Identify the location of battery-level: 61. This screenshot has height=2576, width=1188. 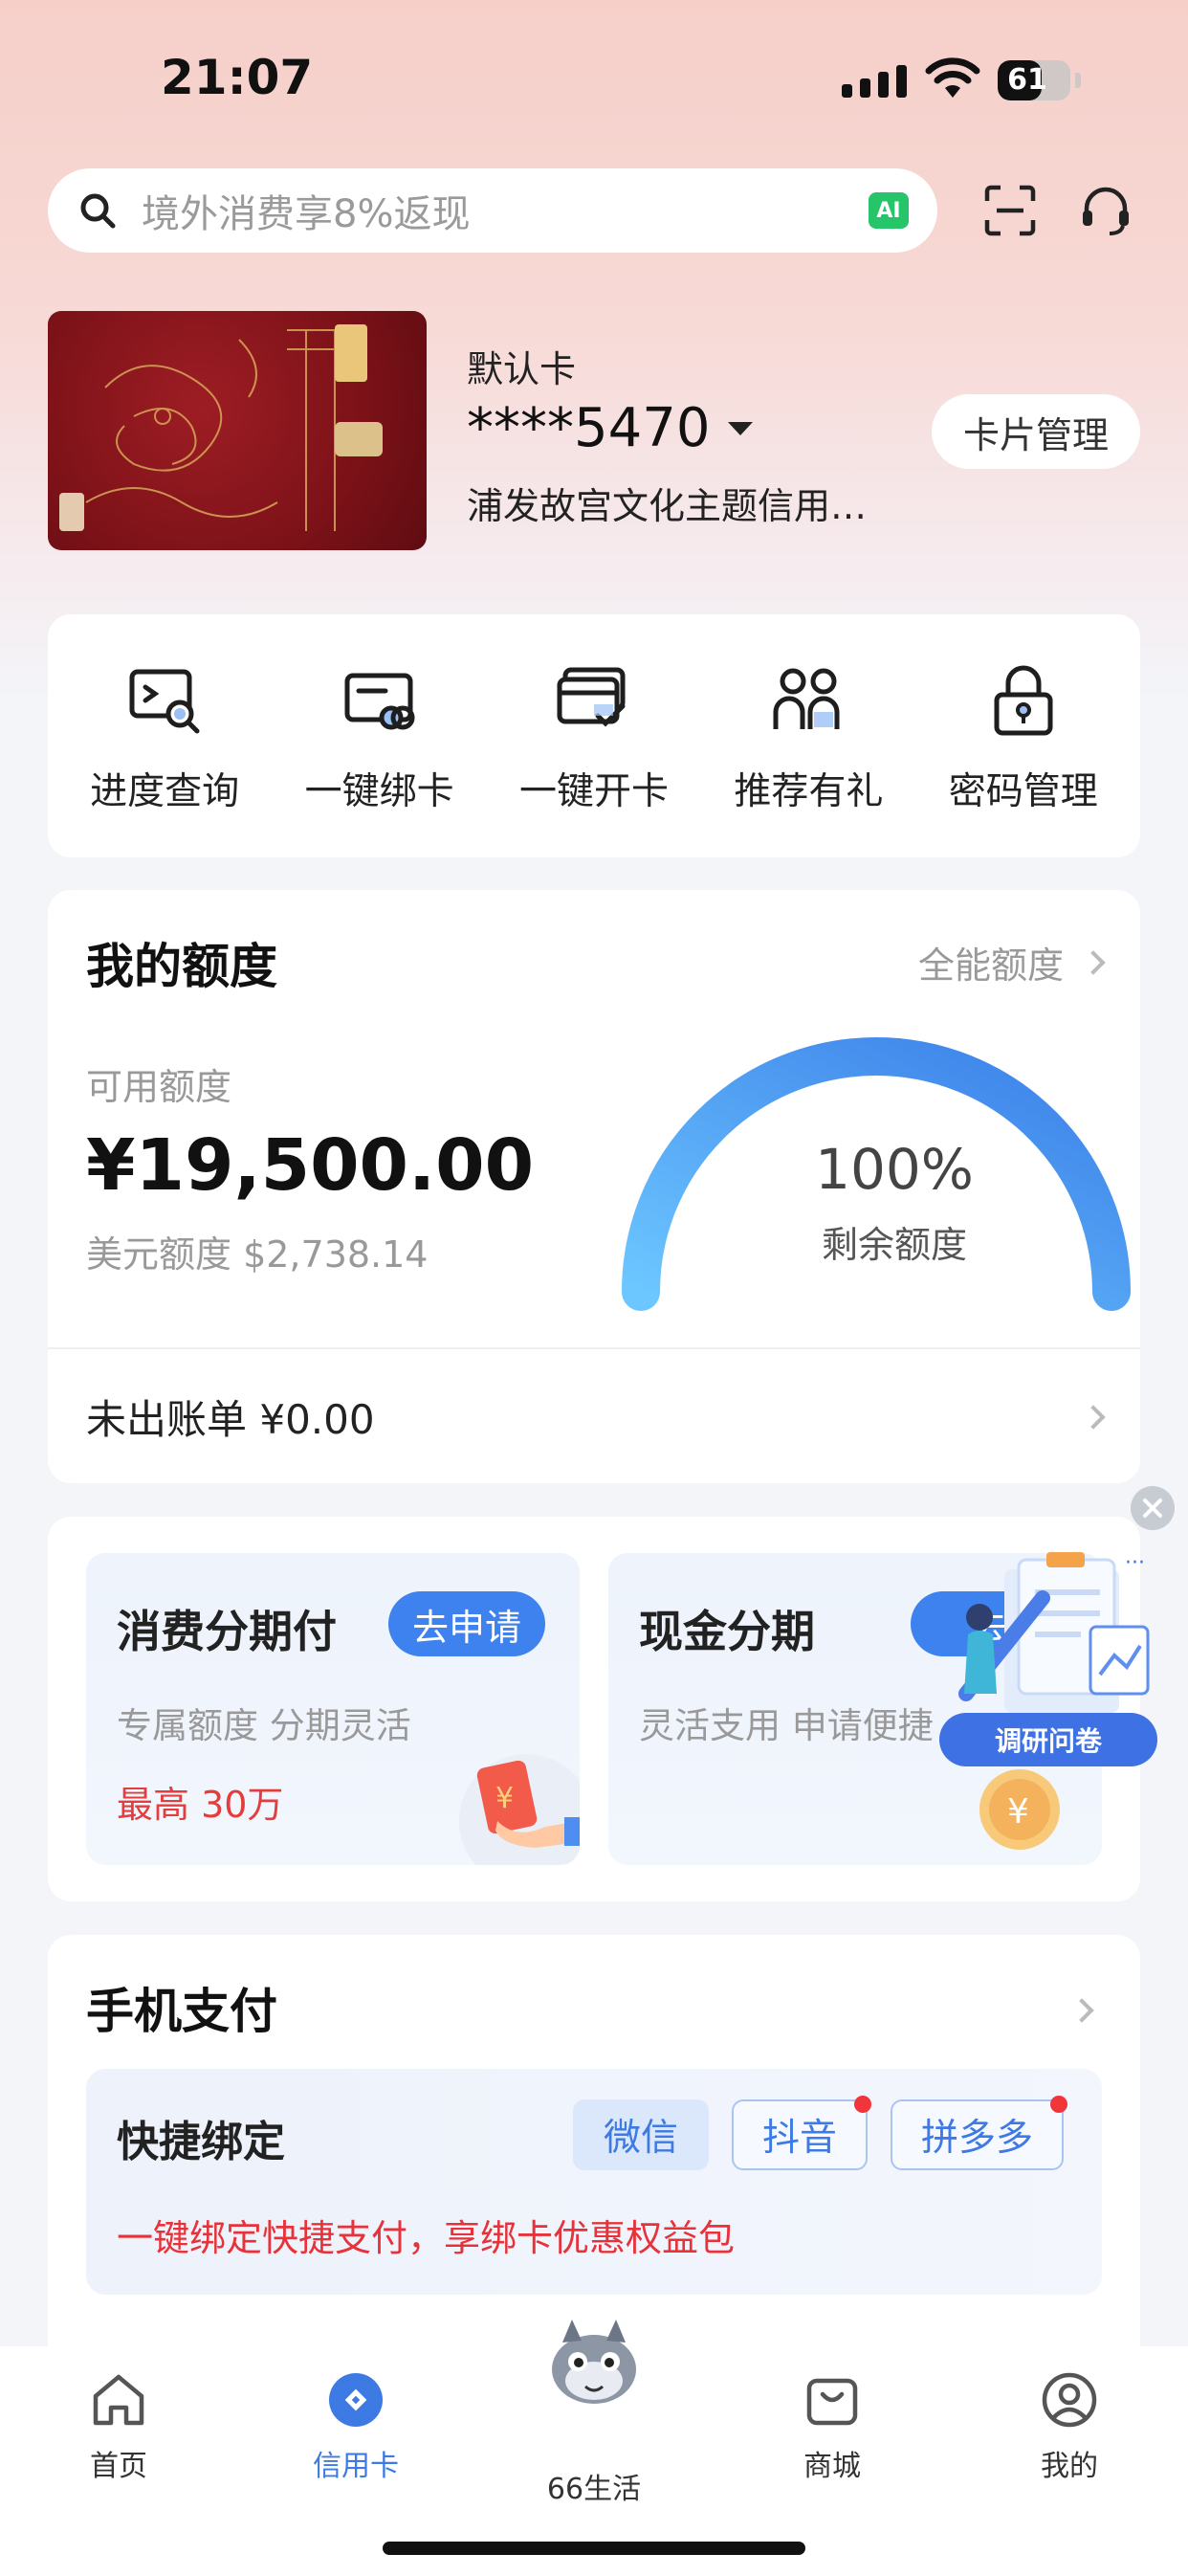
(1027, 80).